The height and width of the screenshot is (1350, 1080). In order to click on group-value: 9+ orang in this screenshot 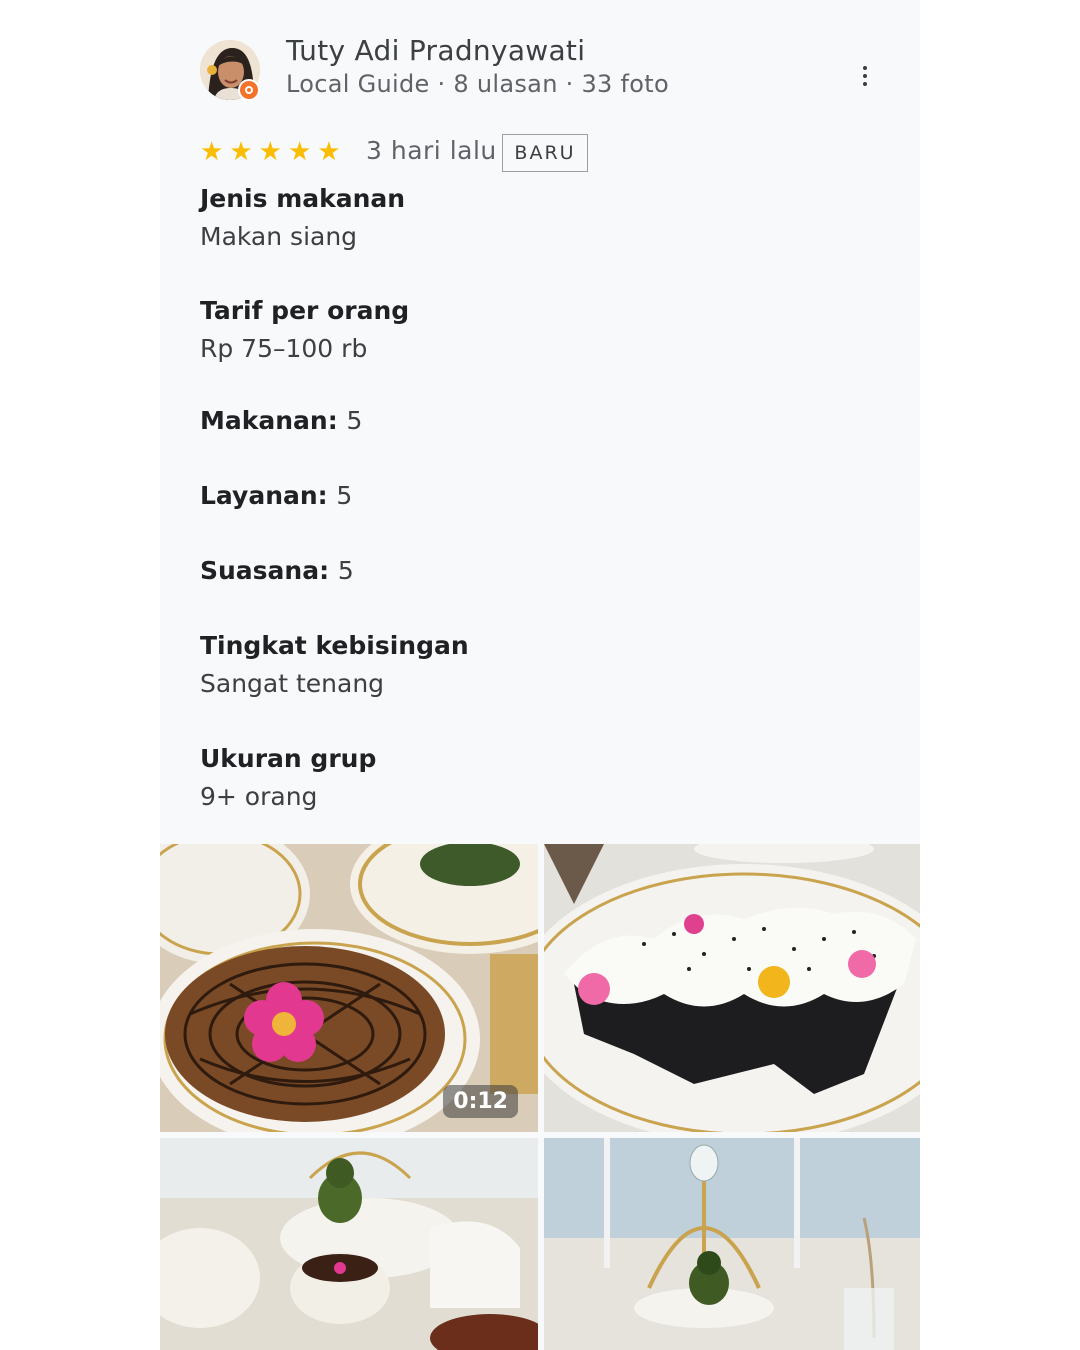, I will do `click(259, 796)`.